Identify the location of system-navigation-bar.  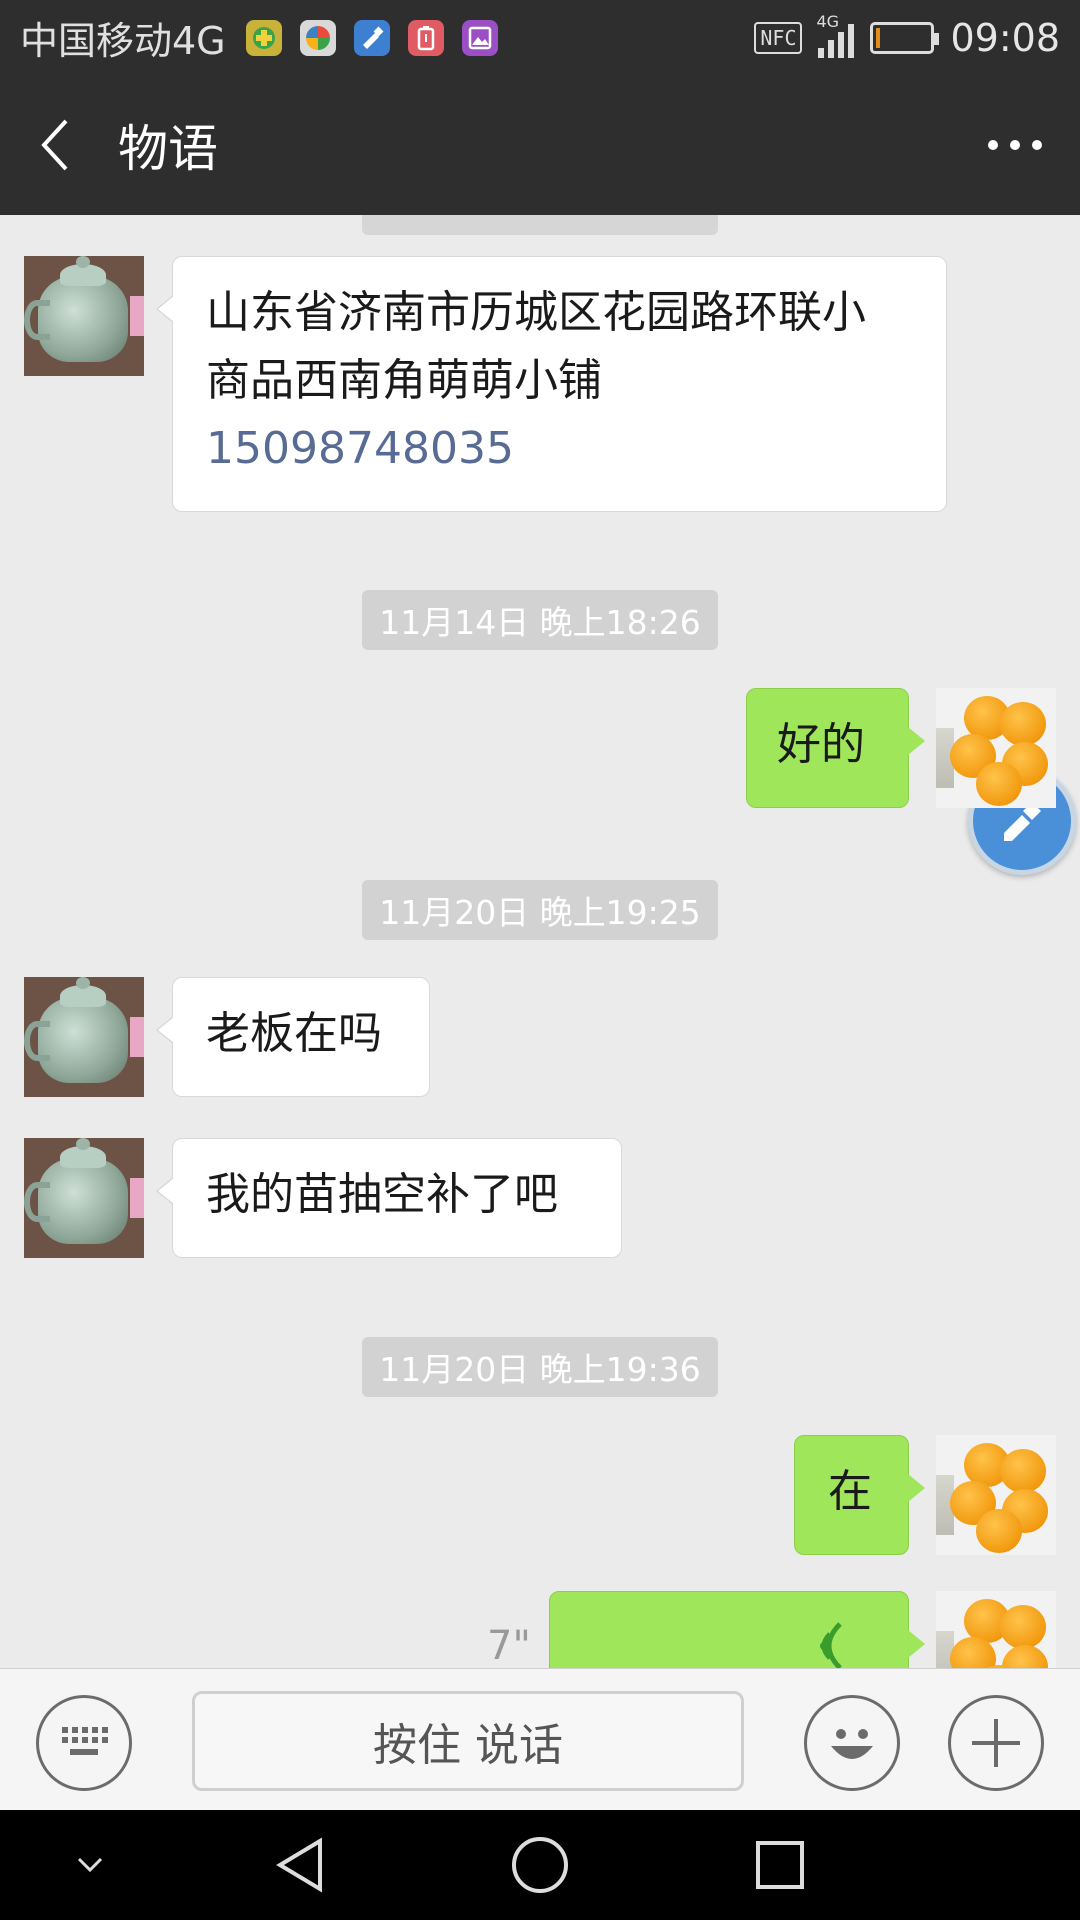
(540, 1865).